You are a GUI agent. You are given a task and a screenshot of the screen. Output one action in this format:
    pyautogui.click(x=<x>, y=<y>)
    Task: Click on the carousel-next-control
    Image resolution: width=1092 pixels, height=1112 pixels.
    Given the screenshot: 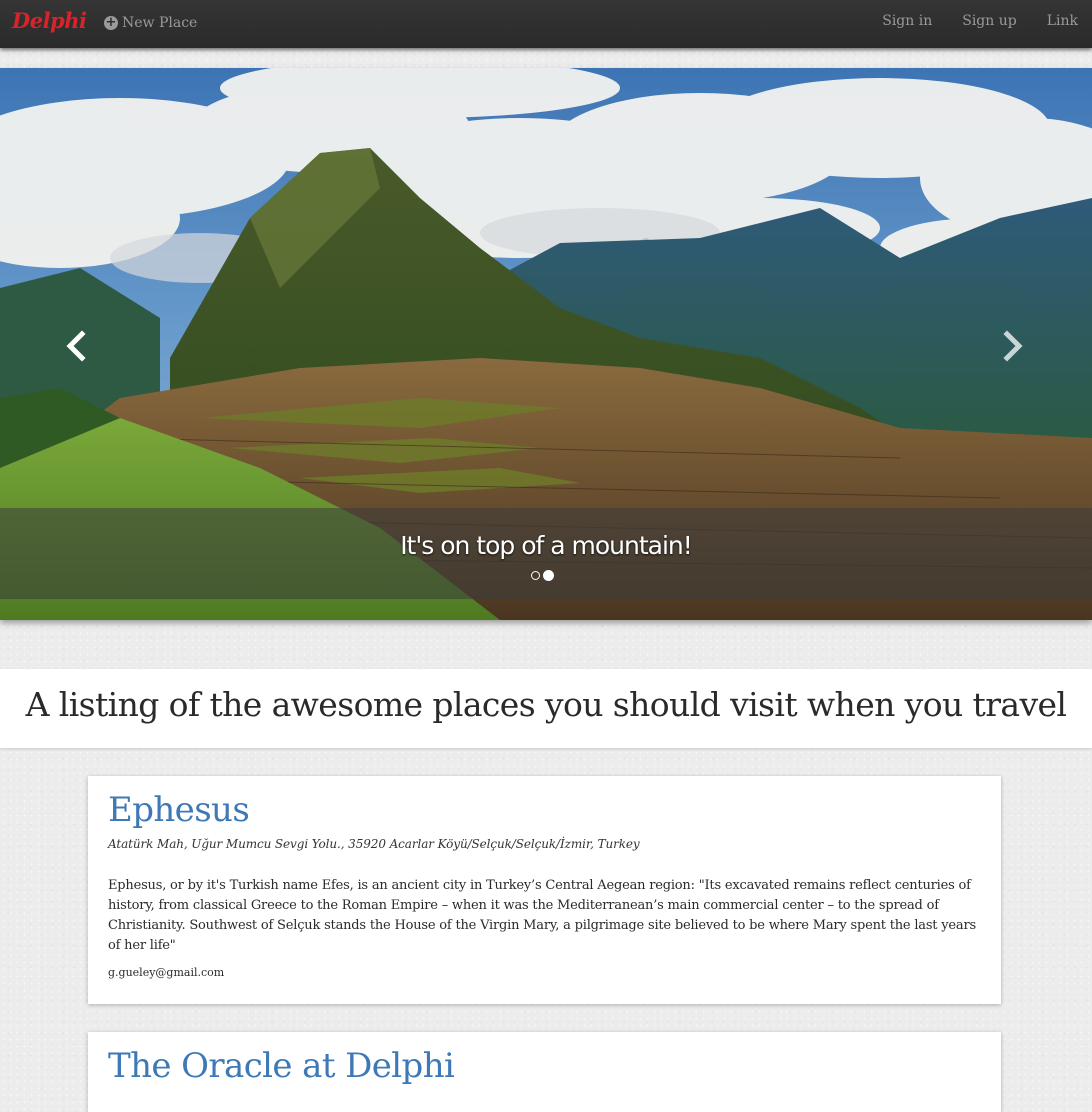 What is the action you would take?
    pyautogui.click(x=1013, y=346)
    